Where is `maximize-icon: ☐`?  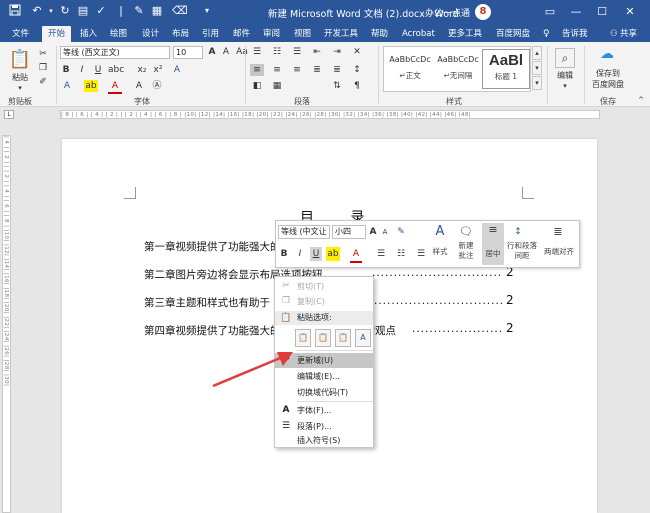 maximize-icon: ☐ is located at coordinates (602, 12).